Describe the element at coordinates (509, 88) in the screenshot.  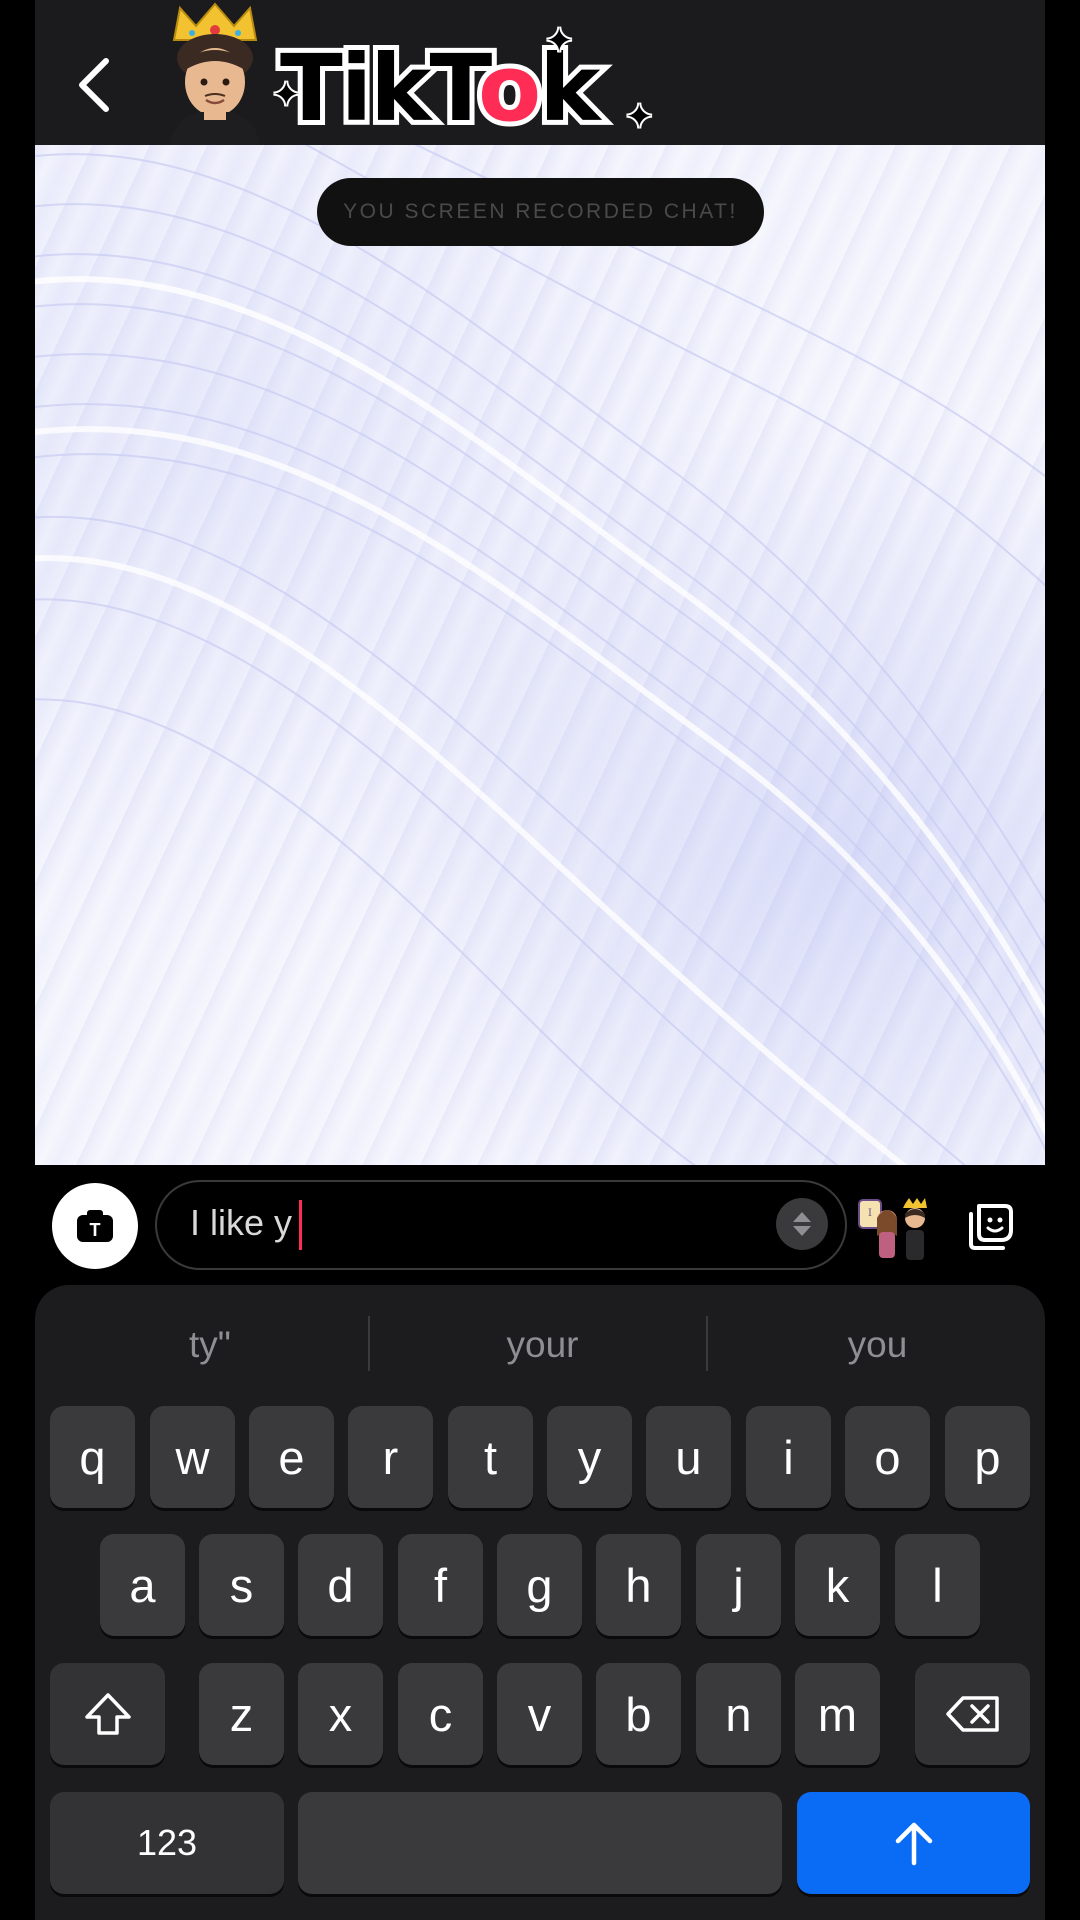
I see `wordmark-red-letter: o` at that location.